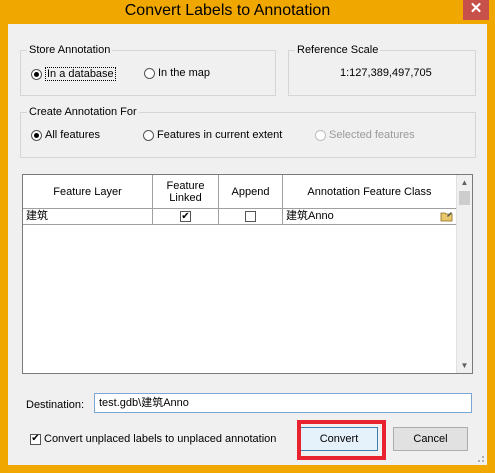  What do you see at coordinates (320, 135) in the screenshot?
I see `radio-dot-disabled` at bounding box center [320, 135].